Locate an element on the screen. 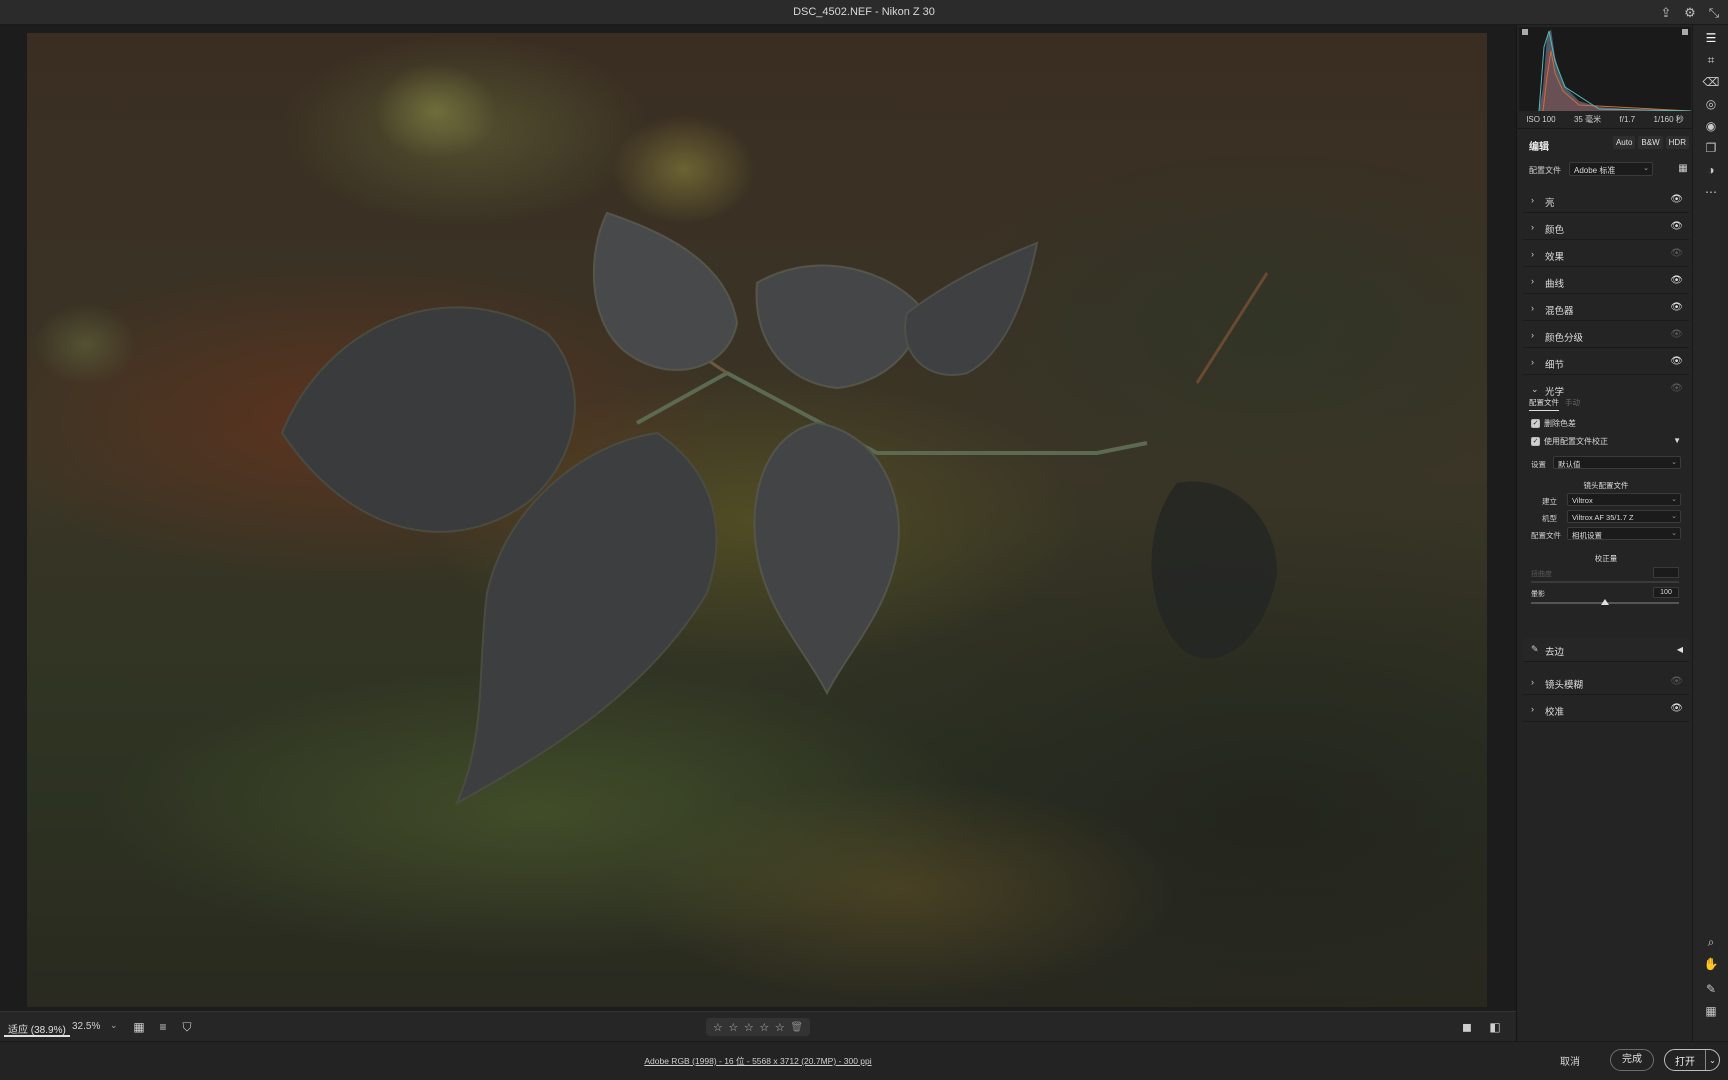 This screenshot has height=1080, width=1728. vignetting-slider is located at coordinates (1605, 602).